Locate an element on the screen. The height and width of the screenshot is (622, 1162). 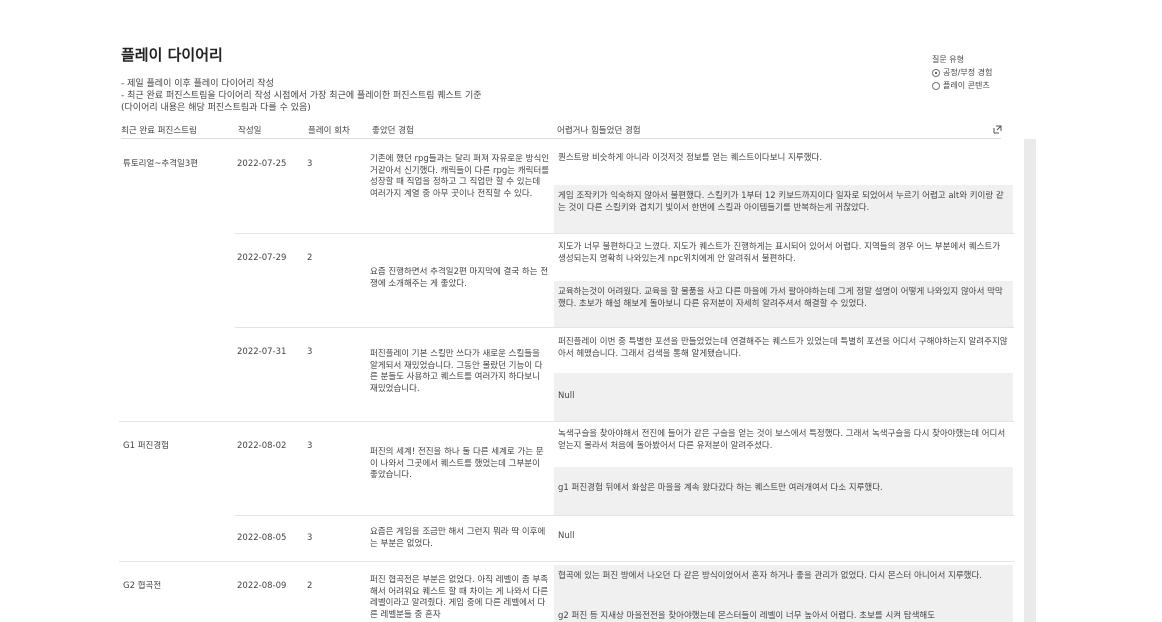
bad-experience-cell: 퀀스트랑 비슷하게 아니라 이것저것 정보를 얻는 퀘스트이다보니 지루했다. is located at coordinates (690, 158).